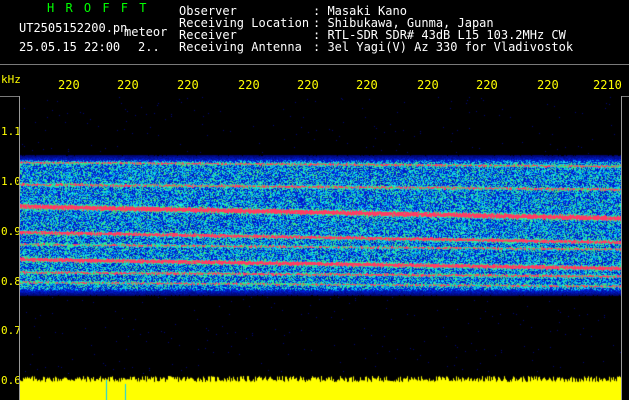  What do you see at coordinates (11, 79) in the screenshot?
I see `y-unit-label: kHz` at bounding box center [11, 79].